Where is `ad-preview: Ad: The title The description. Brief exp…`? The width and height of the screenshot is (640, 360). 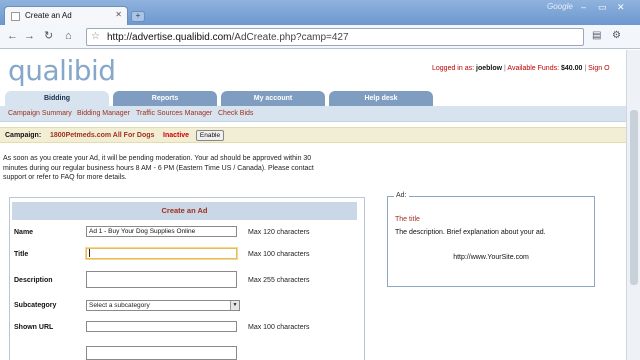 ad-preview: Ad: The title The description. Brief exp… is located at coordinates (491, 239).